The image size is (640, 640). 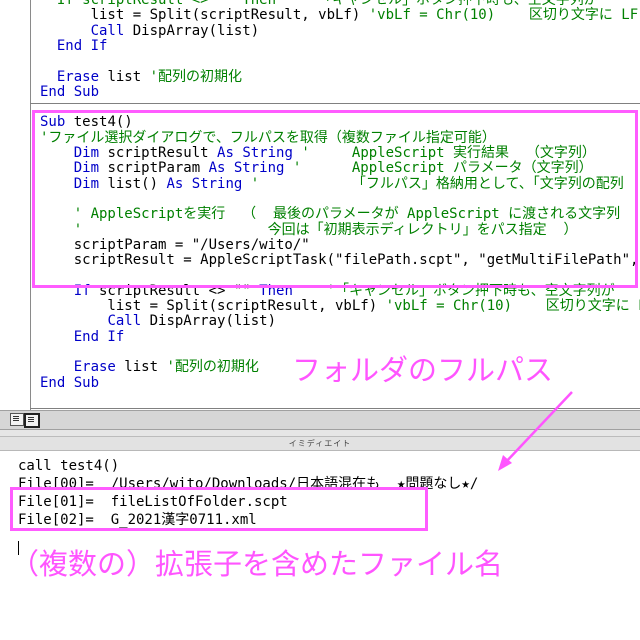 I want to click on immediate-window-title: イミディエイト, so click(x=320, y=444).